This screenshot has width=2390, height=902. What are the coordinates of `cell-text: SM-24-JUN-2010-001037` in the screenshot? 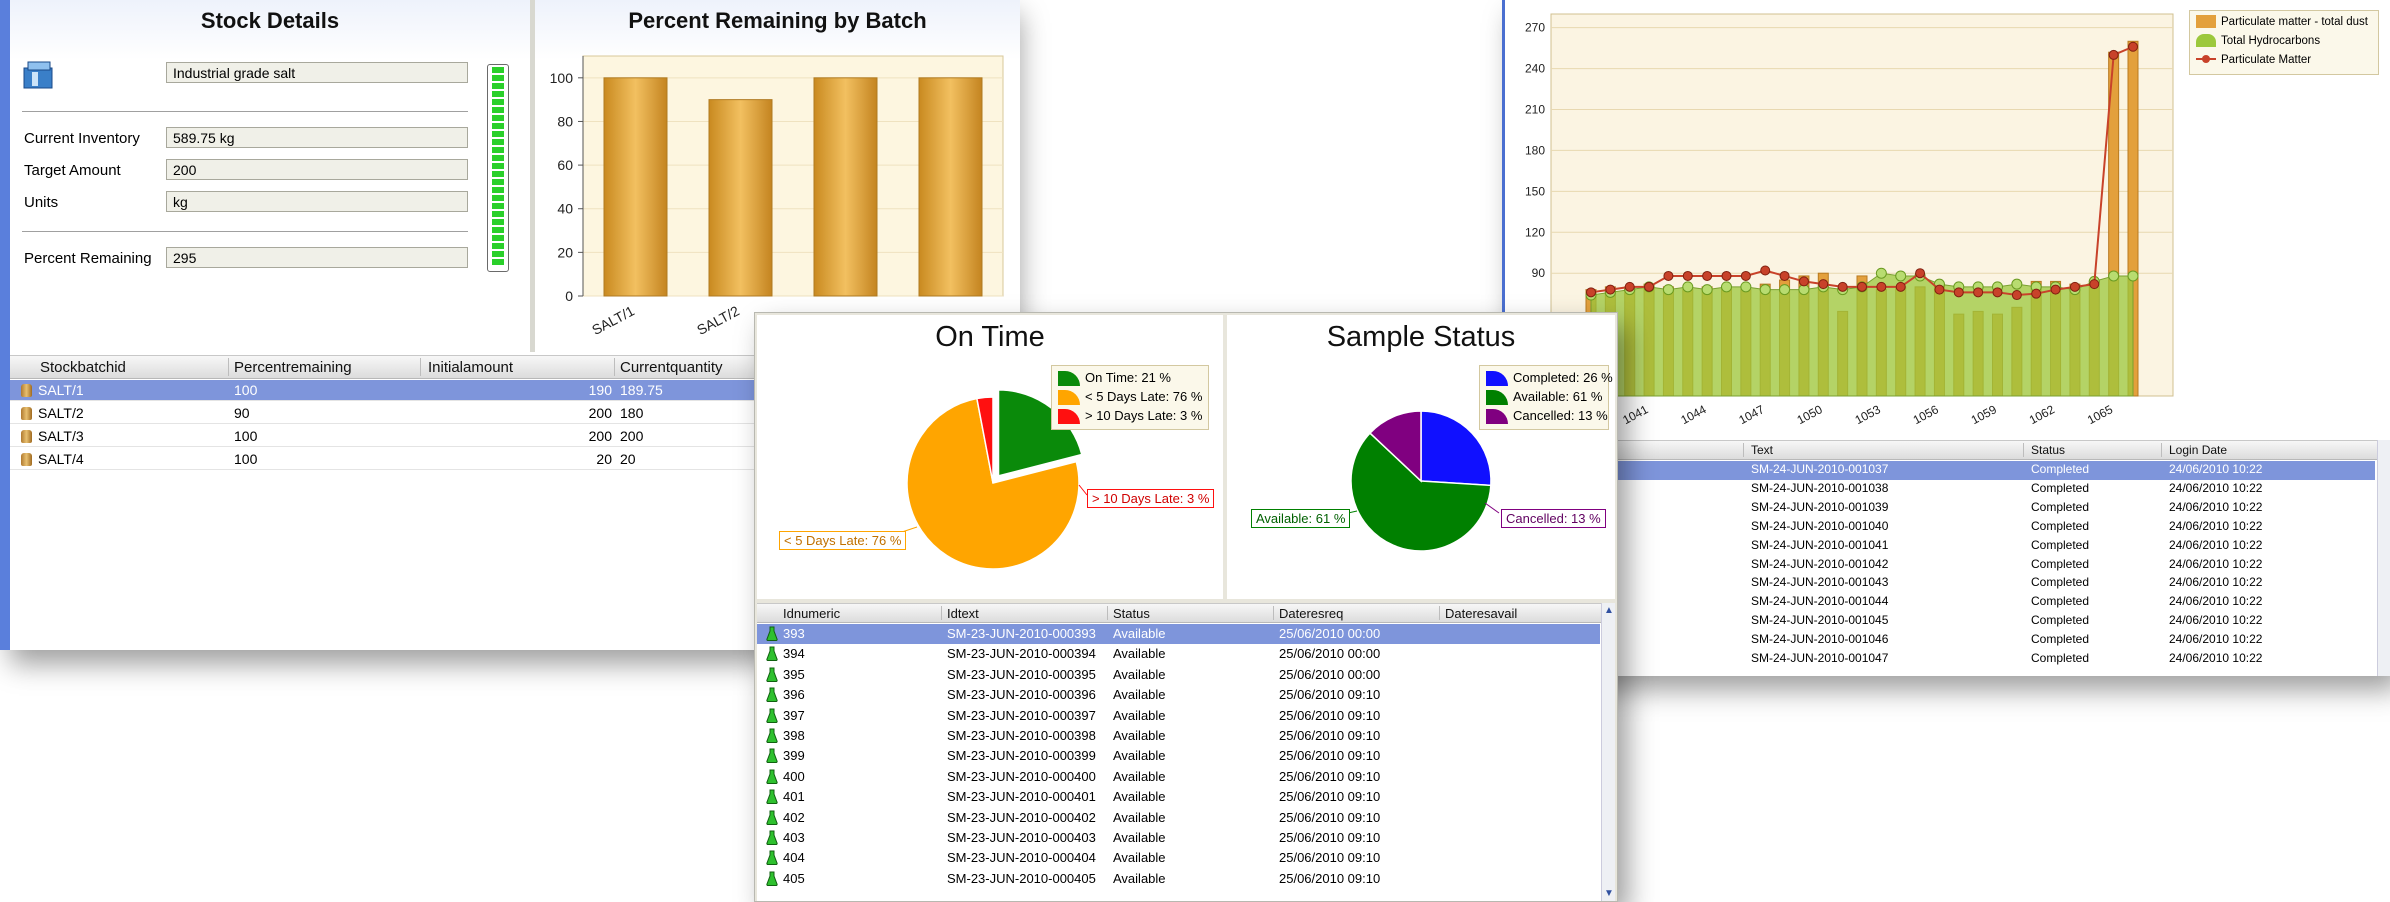 It's located at (1820, 469).